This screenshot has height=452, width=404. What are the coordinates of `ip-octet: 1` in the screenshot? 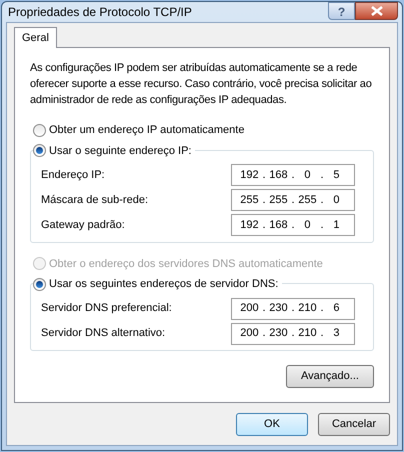 It's located at (336, 225).